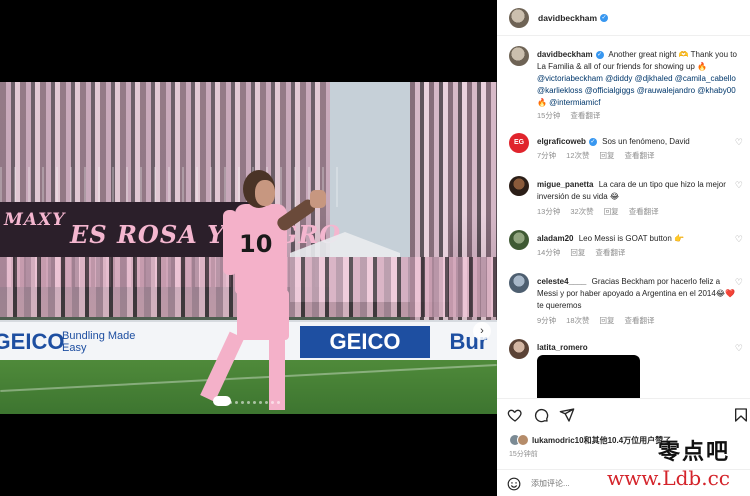 The height and width of the screenshot is (496, 750). Describe the element at coordinates (585, 115) in the screenshot. I see `caption-translate-link: 查看翻译` at that location.